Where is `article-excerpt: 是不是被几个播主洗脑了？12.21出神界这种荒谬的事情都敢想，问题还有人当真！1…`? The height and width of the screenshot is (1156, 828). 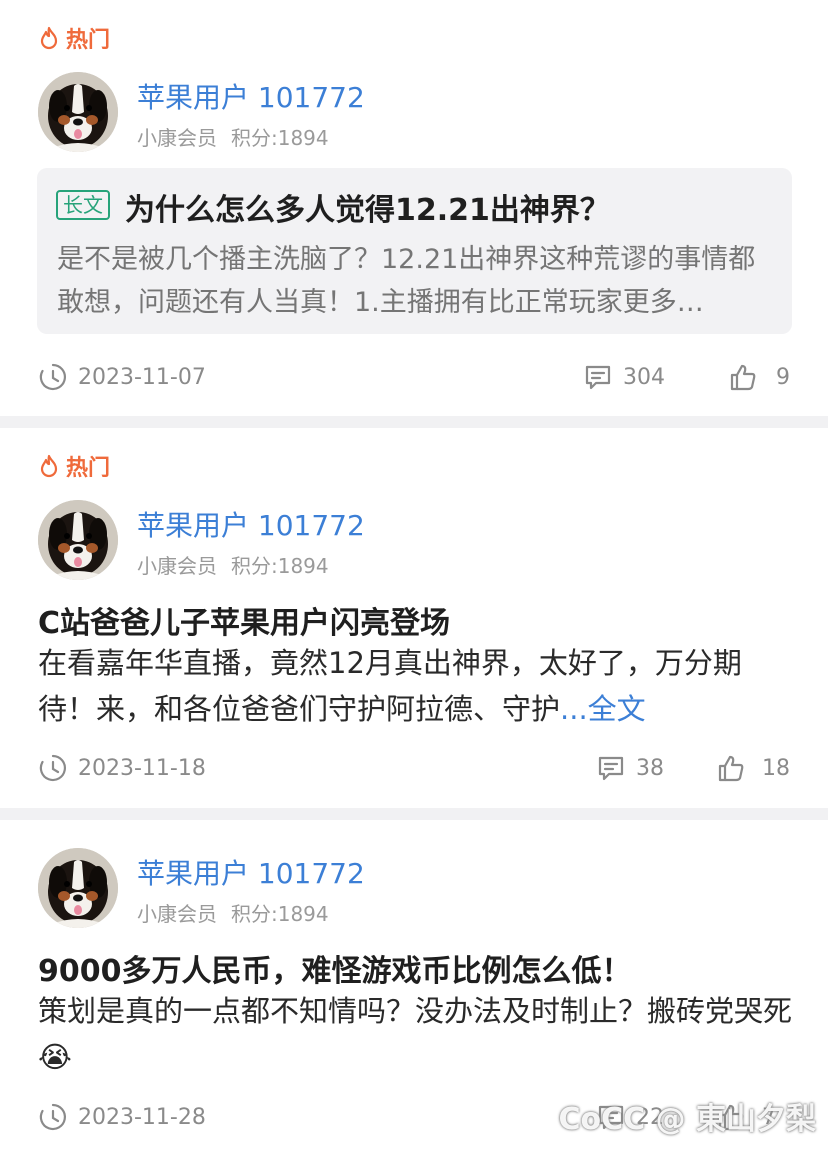
article-excerpt: 是不是被几个播主洗脑了？12.21出神界这种荒谬的事情都敢想，问题还有人当真！1… is located at coordinates (406, 281).